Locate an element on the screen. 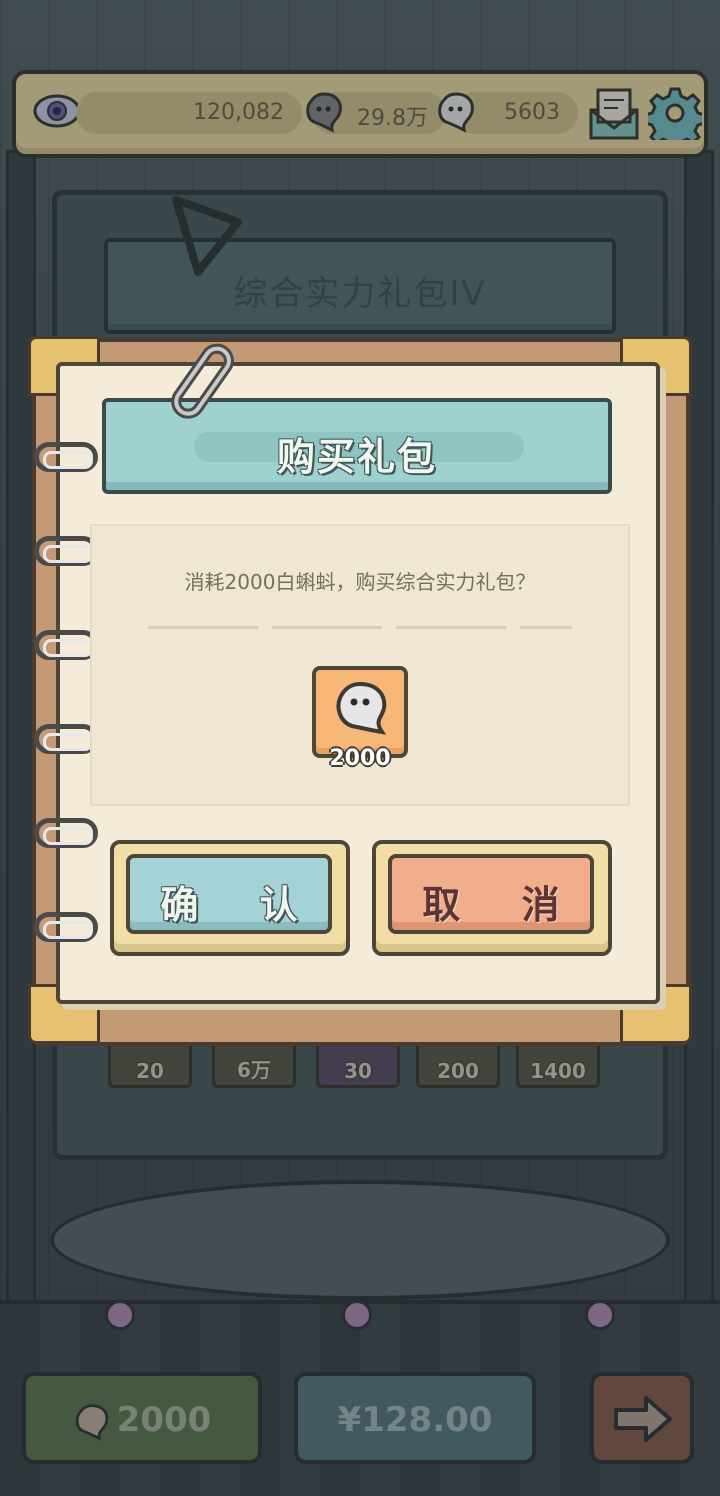  cancel-button-label: 取 消 is located at coordinates (503, 905).